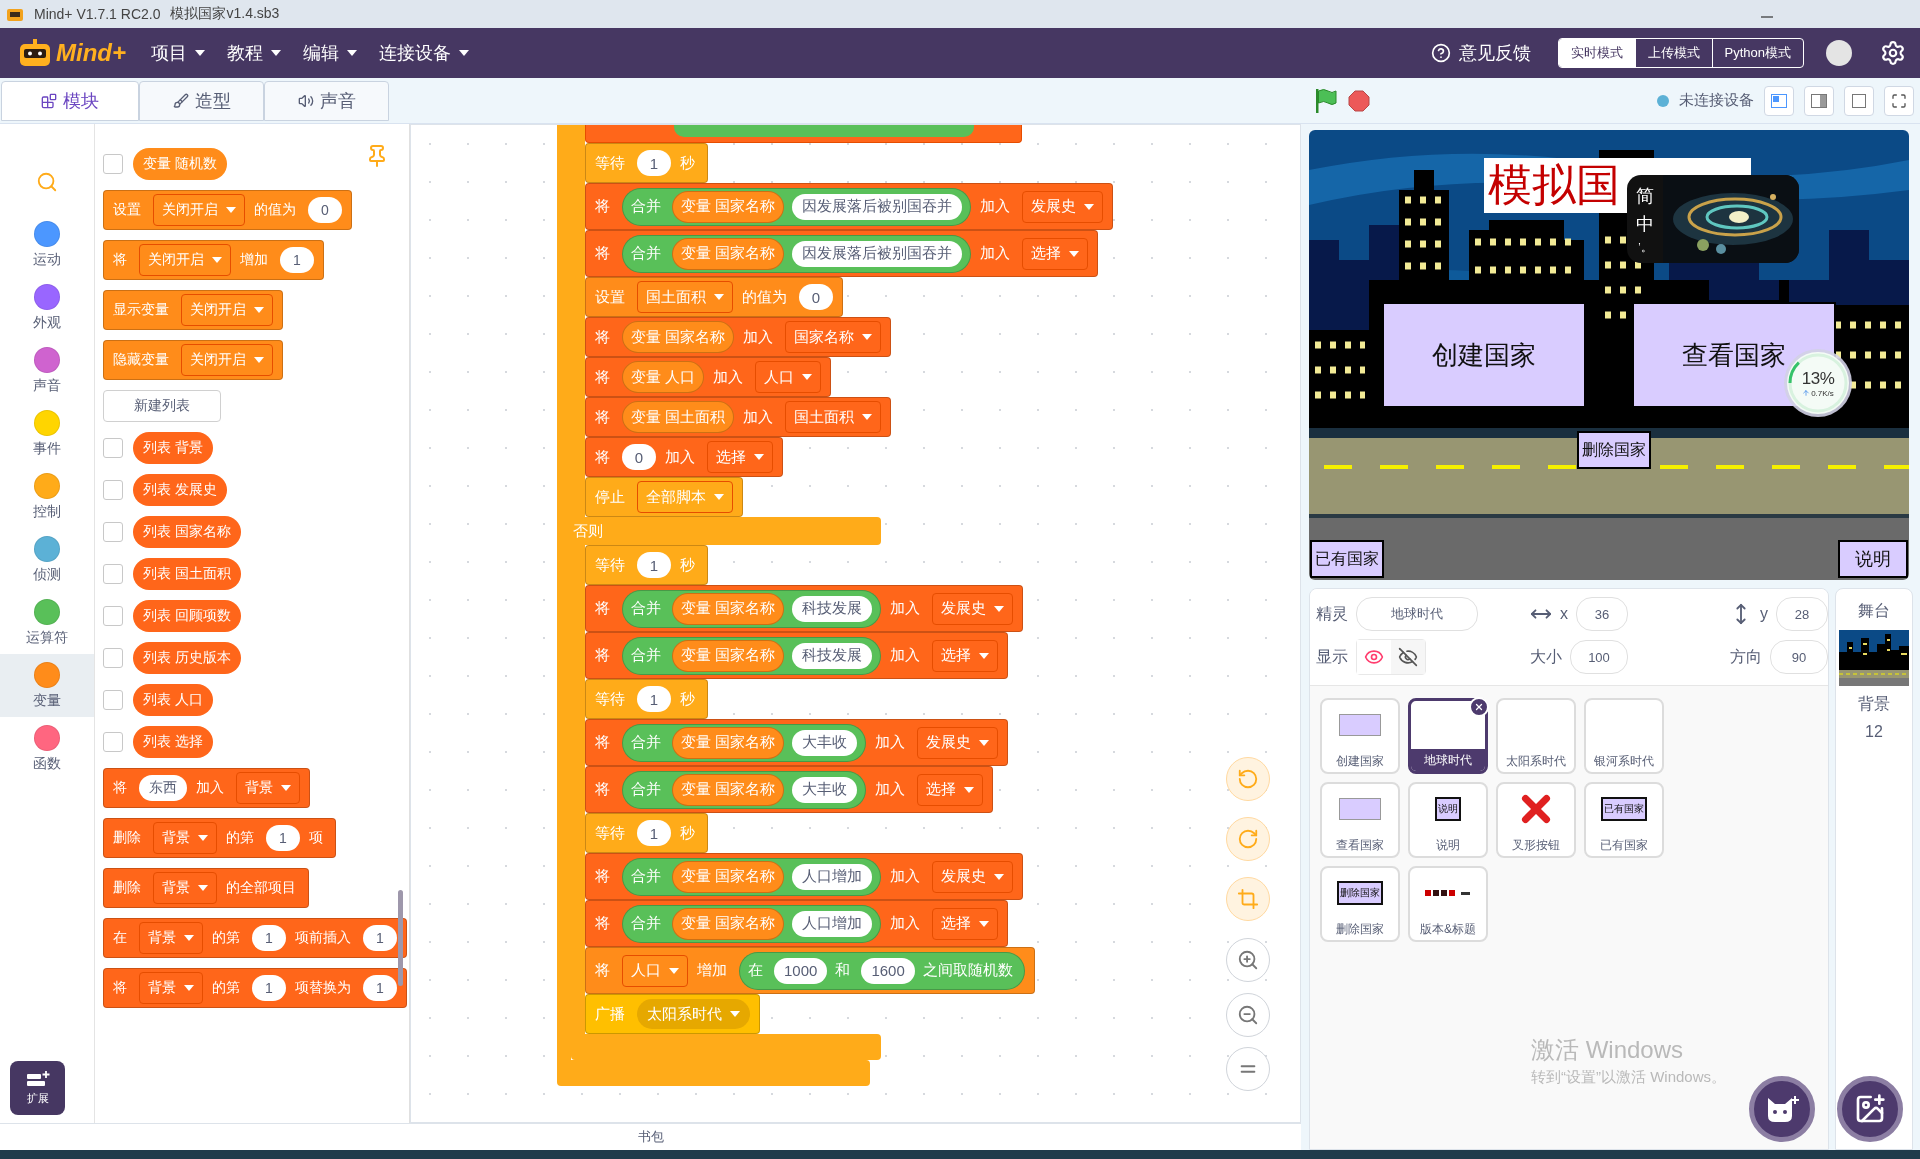 The image size is (1920, 1159). I want to click on code-block: 将 合并 变量 国家名称 人口增加 加入 选择, so click(797, 923).